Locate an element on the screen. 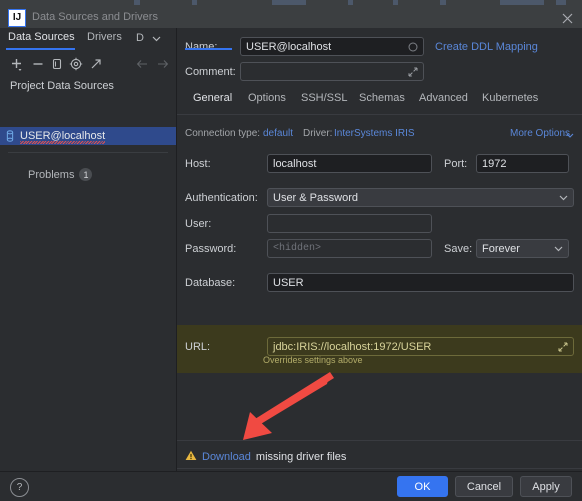  create-ddl-mapping-link: Create DDL Mapping is located at coordinates (486, 47).